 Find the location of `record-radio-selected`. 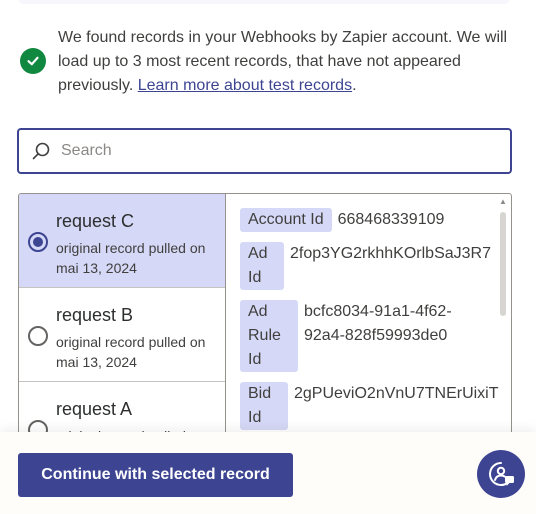

record-radio-selected is located at coordinates (38, 242).